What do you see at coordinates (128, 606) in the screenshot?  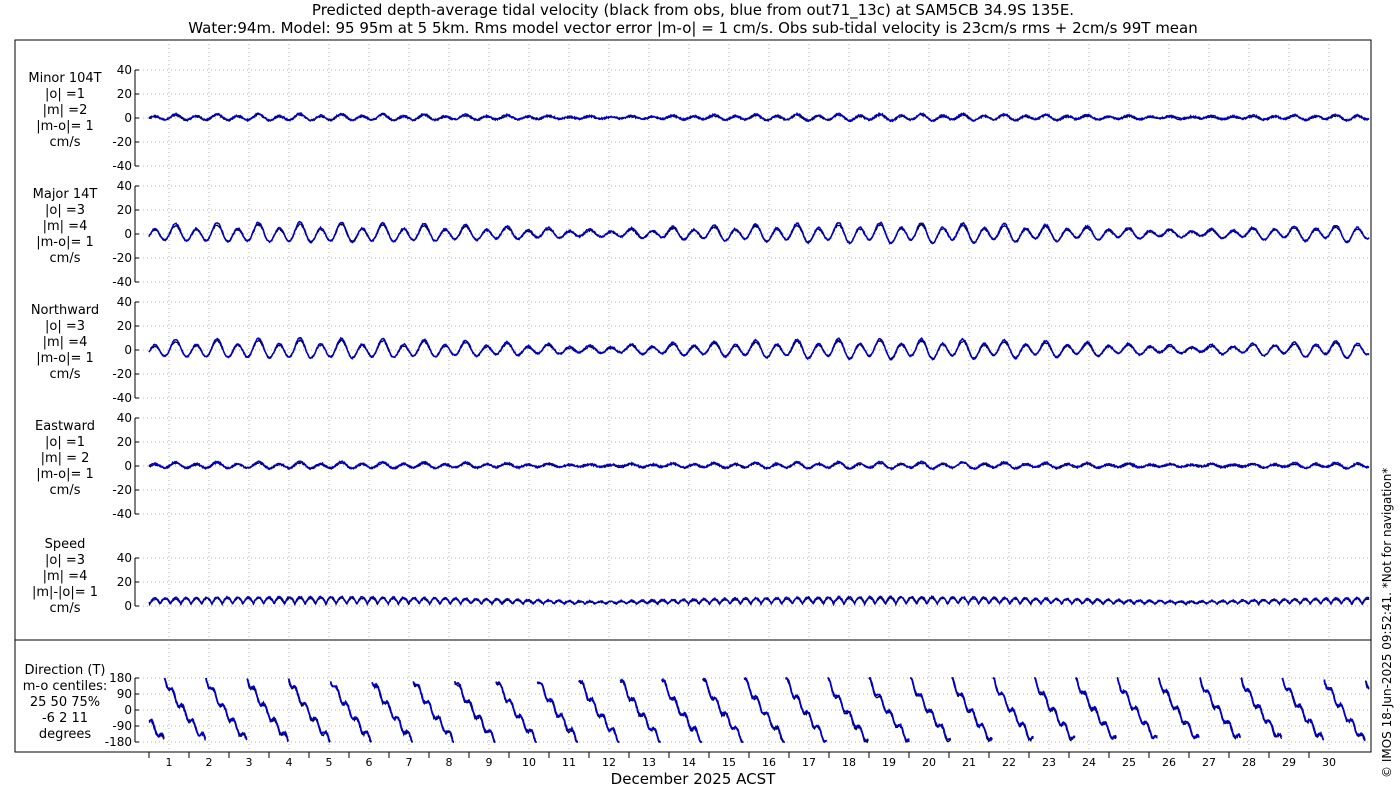 I see `y-tick-label-speed-2: 0` at bounding box center [128, 606].